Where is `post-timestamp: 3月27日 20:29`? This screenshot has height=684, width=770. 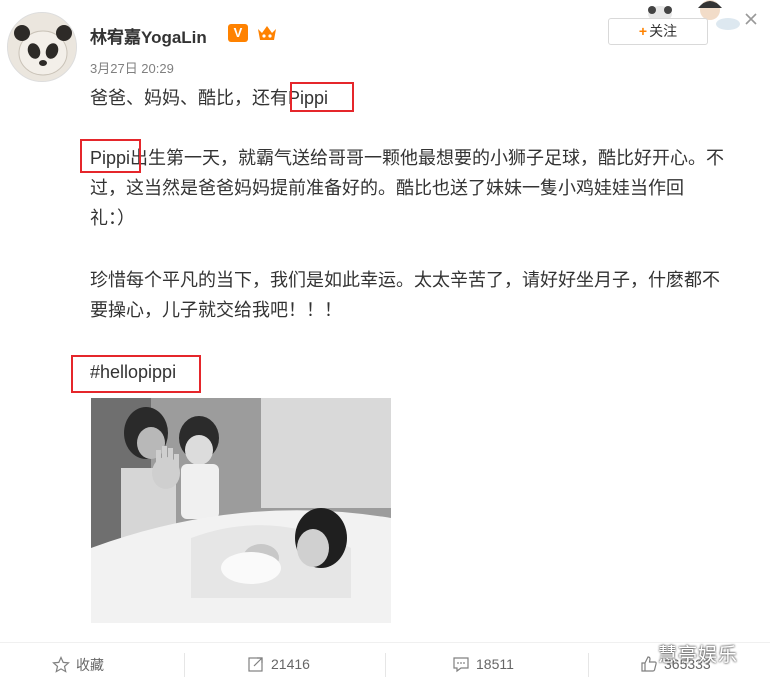 post-timestamp: 3月27日 20:29 is located at coordinates (132, 67).